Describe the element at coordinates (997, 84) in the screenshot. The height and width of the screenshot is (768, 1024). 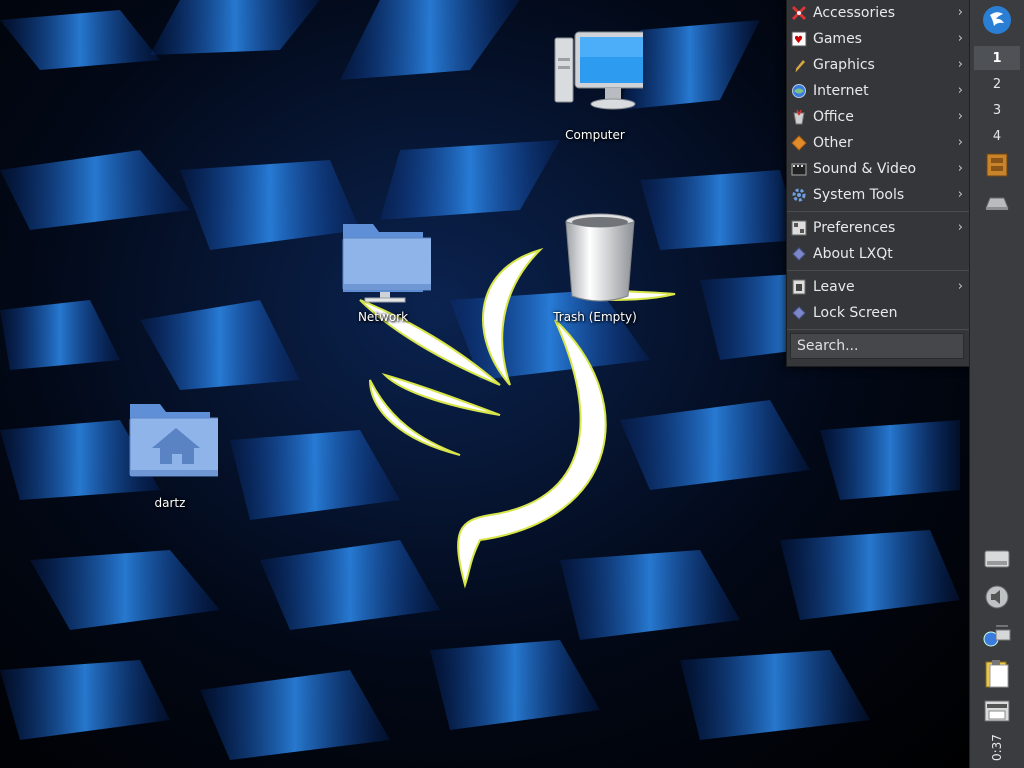
I see `workspace-2-button: 2` at that location.